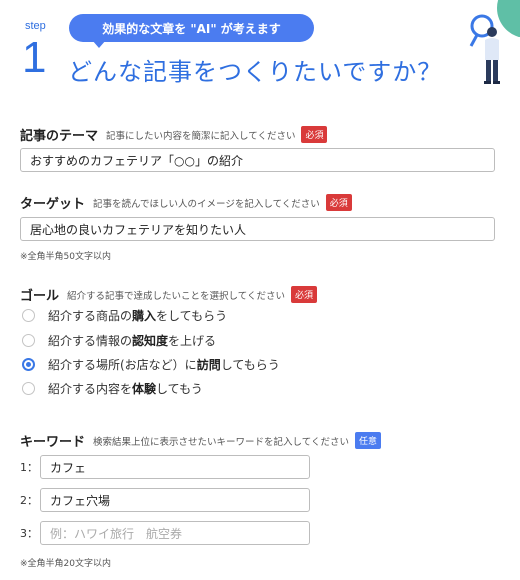 The height and width of the screenshot is (580, 520). Describe the element at coordinates (28, 364) in the screenshot. I see `radio-button-selected` at that location.